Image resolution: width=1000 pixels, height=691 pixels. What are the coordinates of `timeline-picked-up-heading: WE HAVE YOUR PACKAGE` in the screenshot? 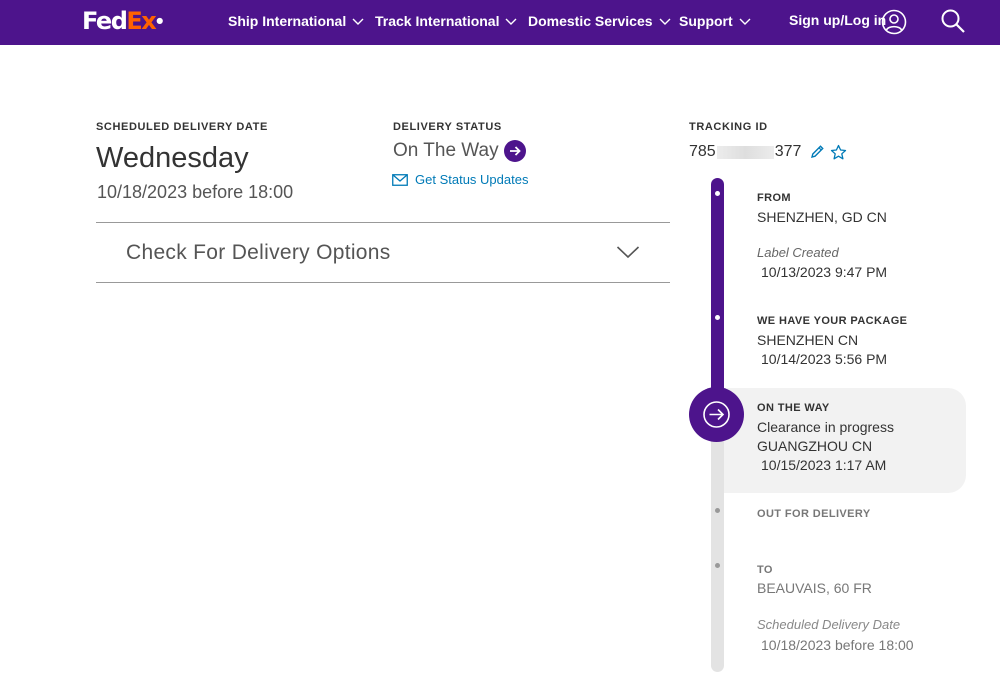 It's located at (832, 321).